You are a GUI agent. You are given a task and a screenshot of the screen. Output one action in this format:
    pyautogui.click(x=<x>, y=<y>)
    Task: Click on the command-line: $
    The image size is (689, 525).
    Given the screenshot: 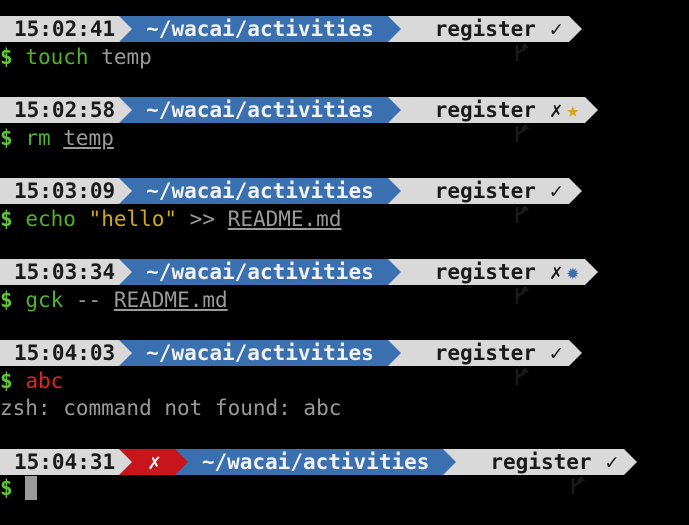 What is the action you would take?
    pyautogui.click(x=19, y=488)
    